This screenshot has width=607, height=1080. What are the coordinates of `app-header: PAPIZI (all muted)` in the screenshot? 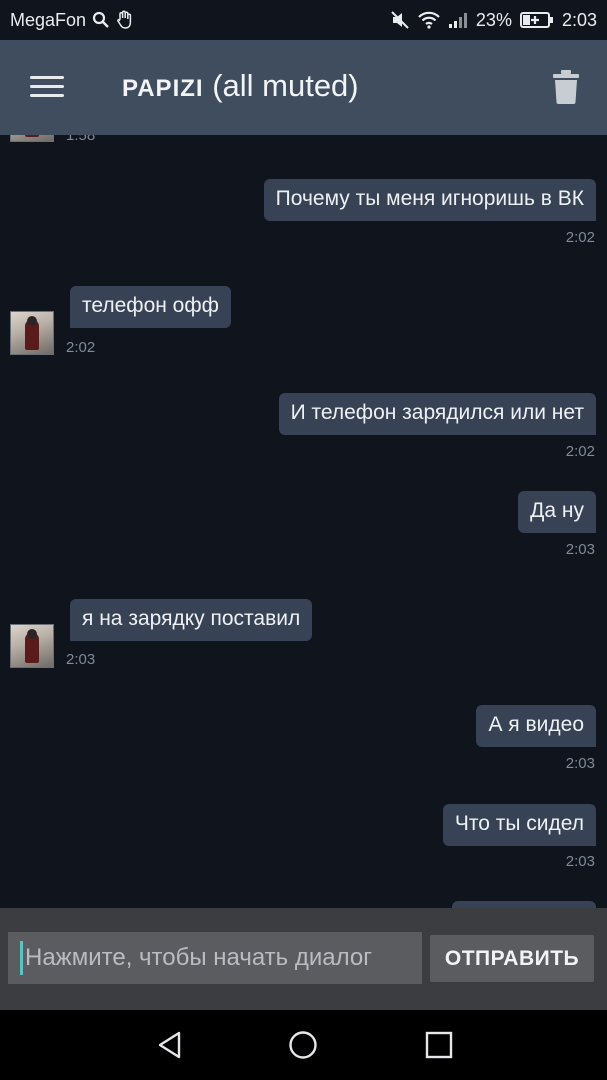 It's located at (303, 87).